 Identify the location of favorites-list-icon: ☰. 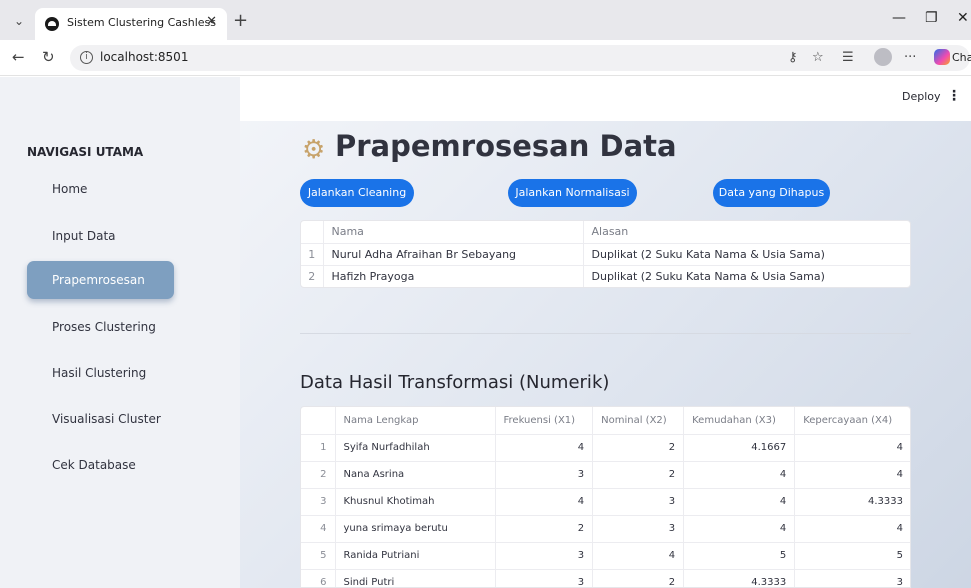
(848, 57).